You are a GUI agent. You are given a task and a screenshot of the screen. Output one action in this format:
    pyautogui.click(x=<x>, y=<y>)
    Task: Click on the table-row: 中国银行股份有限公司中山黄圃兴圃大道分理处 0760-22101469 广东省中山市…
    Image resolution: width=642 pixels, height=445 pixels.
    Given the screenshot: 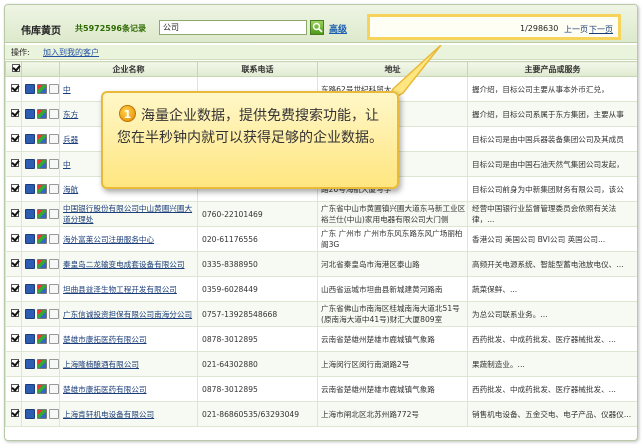 What is the action you would take?
    pyautogui.click(x=321, y=214)
    